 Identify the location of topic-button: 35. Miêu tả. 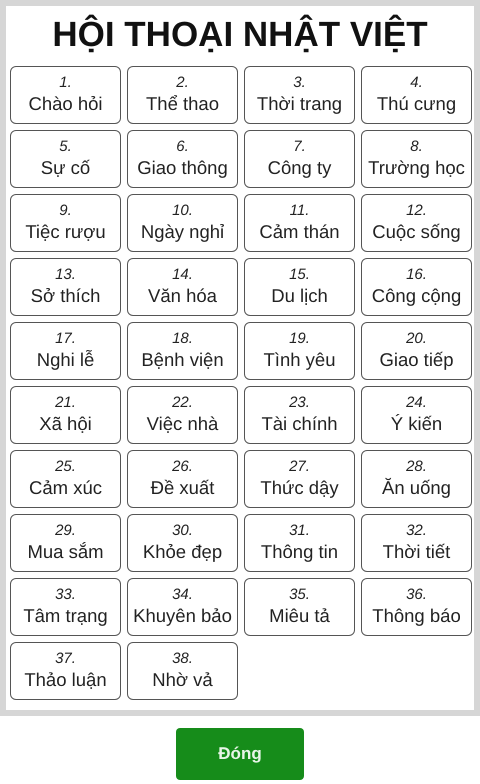
(299, 607).